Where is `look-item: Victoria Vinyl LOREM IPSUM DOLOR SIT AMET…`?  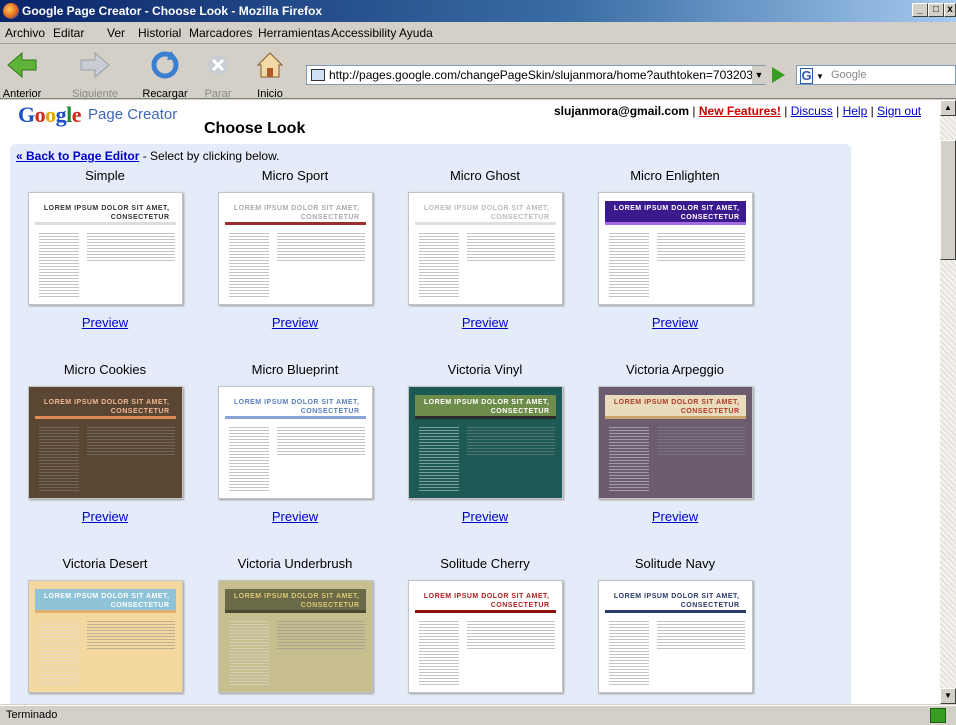
look-item: Victoria Vinyl LOREM IPSUM DOLOR SIT AMET… is located at coordinates (485, 443).